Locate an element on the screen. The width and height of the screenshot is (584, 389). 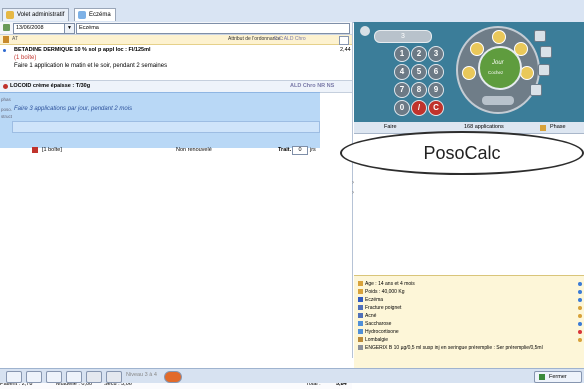
dosage-dial: Jour Cochez is located at coordinates (498, 70).